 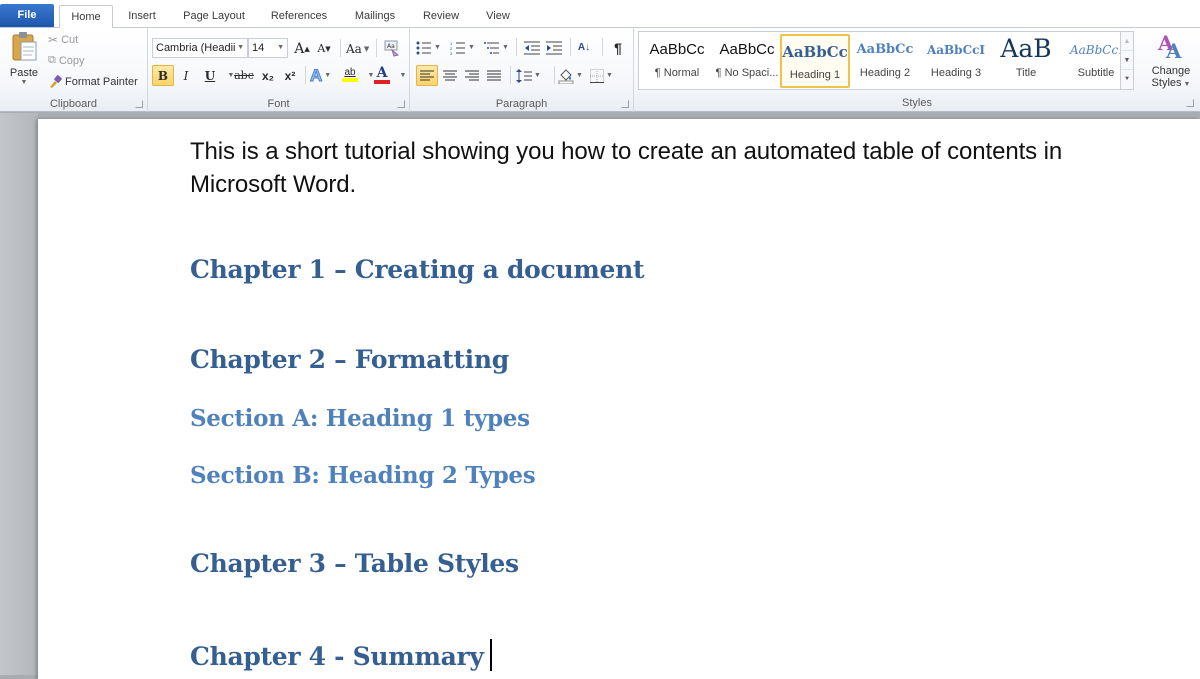 I want to click on highlight-color-bar, so click(x=350, y=80).